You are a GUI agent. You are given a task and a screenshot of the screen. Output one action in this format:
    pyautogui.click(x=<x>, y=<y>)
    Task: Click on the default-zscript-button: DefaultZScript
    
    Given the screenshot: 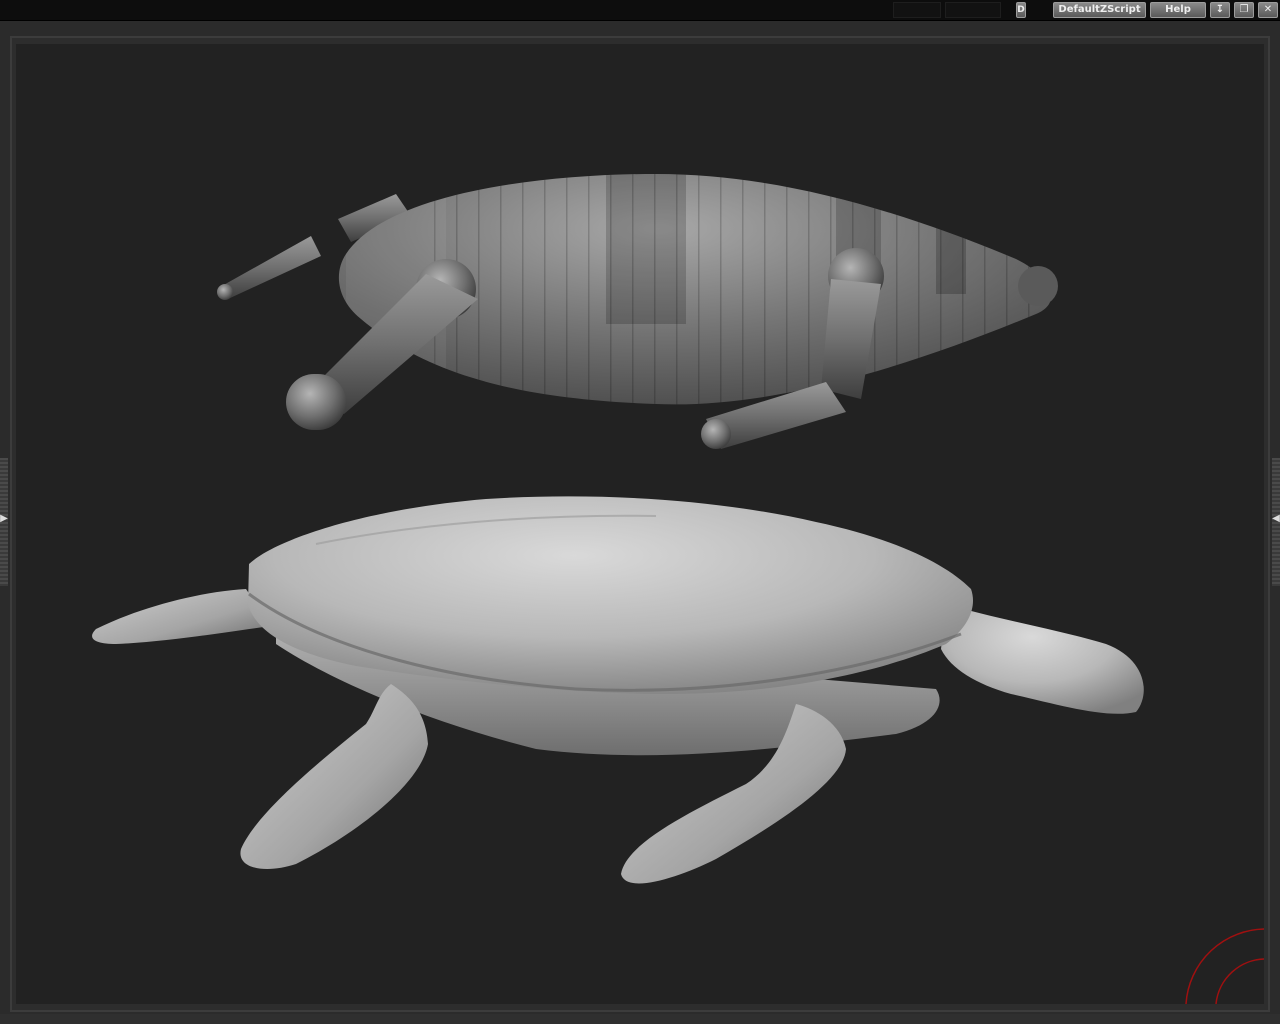 What is the action you would take?
    pyautogui.click(x=1099, y=10)
    